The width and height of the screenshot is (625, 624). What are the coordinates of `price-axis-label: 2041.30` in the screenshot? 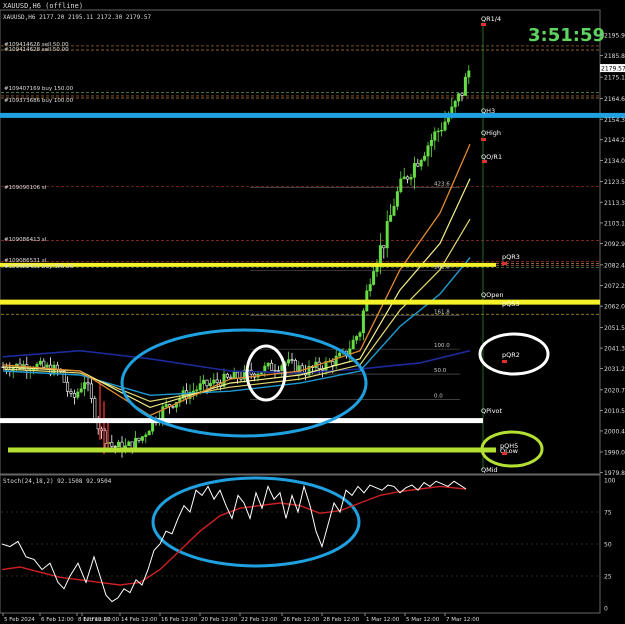 It's located at (614, 349).